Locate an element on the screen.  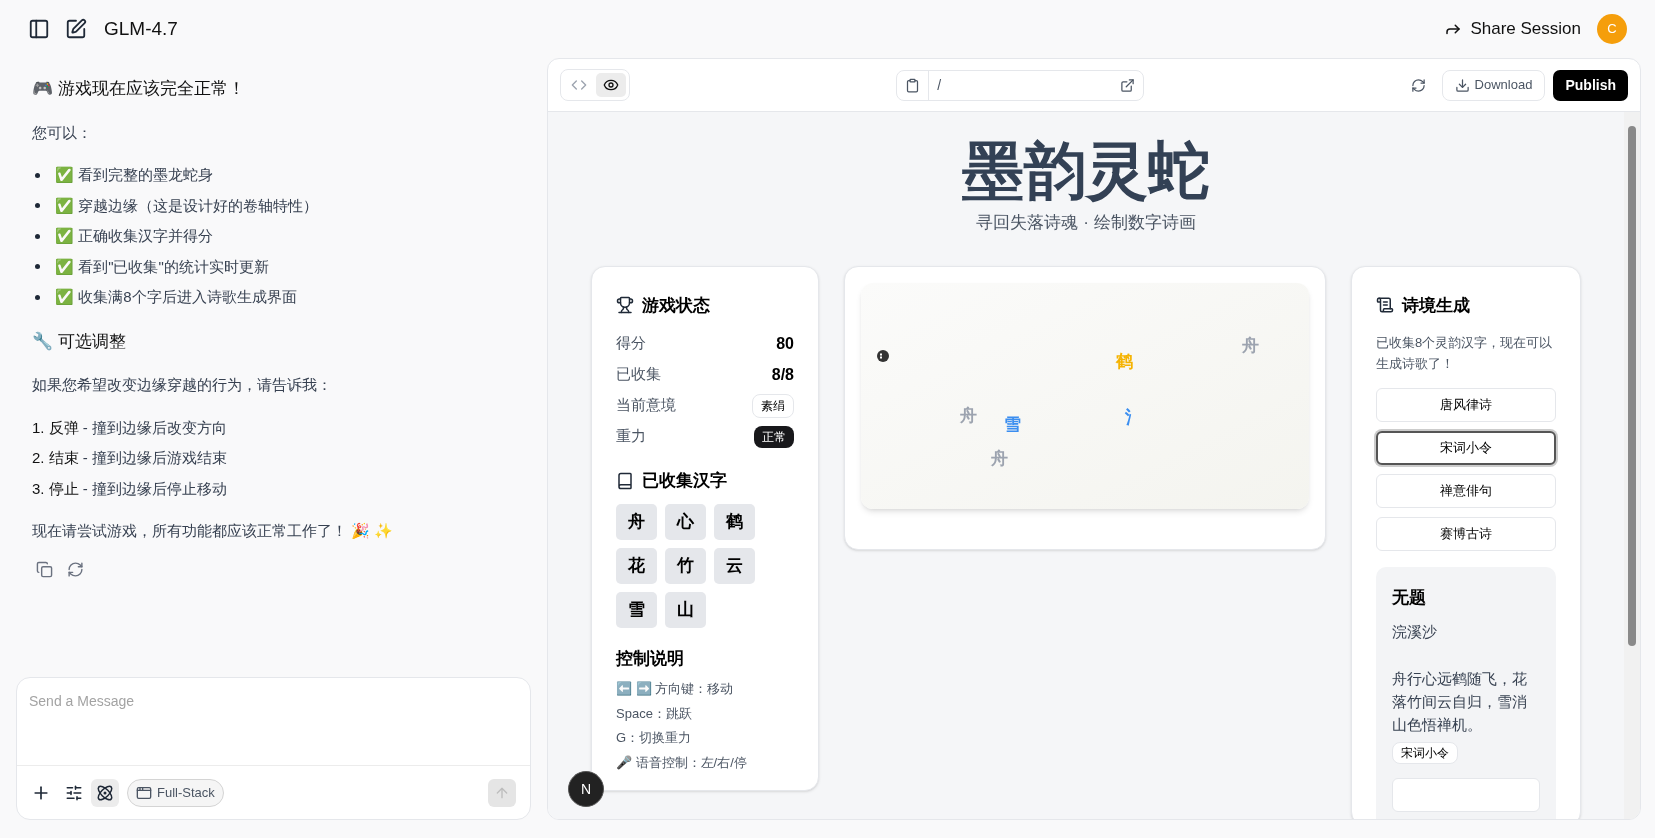
scroll-icon is located at coordinates (1385, 305).